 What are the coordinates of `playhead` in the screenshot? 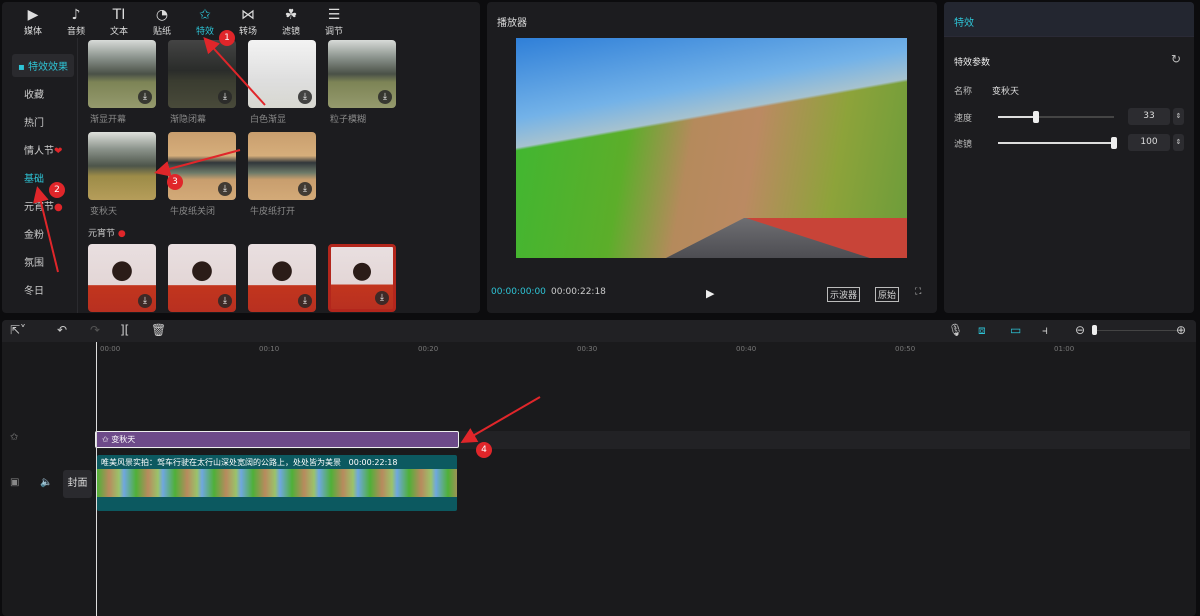 It's located at (96, 479).